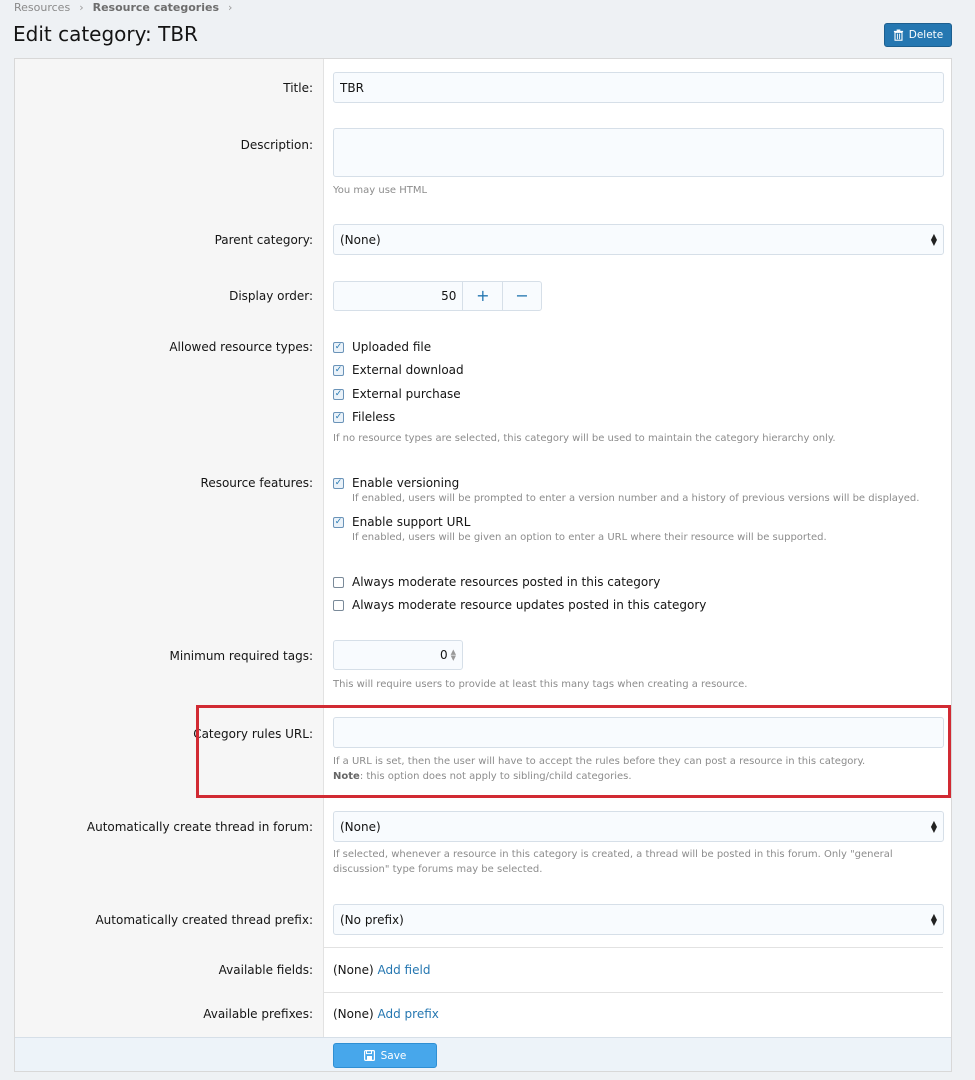 The height and width of the screenshot is (1080, 975). Describe the element at coordinates (638, 239) in the screenshot. I see `parent-category-select: (None) ▲ ▼` at that location.